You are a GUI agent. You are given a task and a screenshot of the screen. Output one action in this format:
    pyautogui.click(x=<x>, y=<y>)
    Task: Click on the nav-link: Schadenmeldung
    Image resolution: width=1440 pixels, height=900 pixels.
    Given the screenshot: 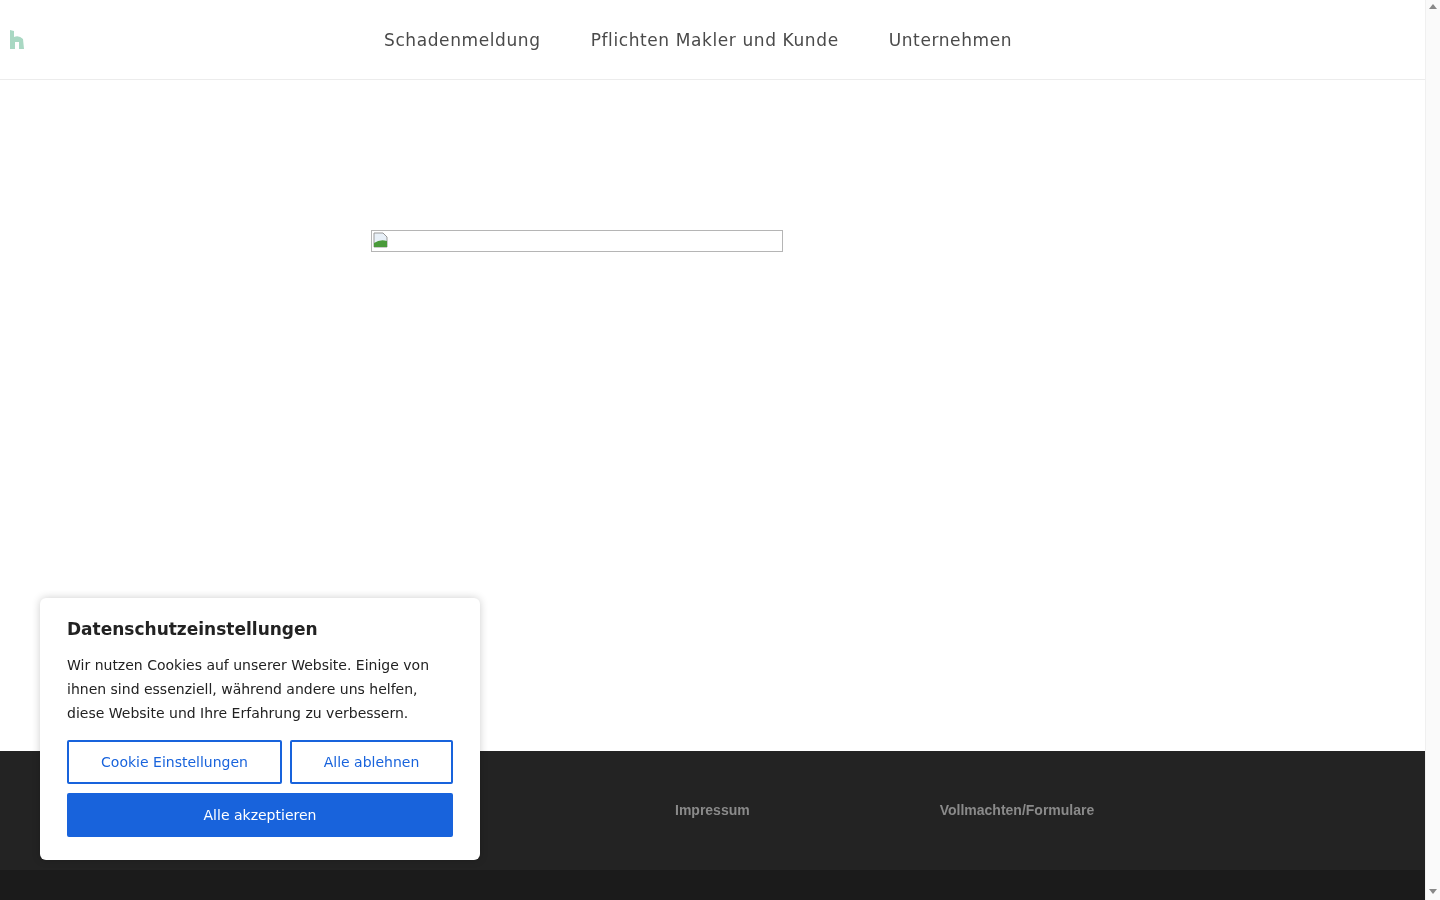 What is the action you would take?
    pyautogui.click(x=462, y=39)
    